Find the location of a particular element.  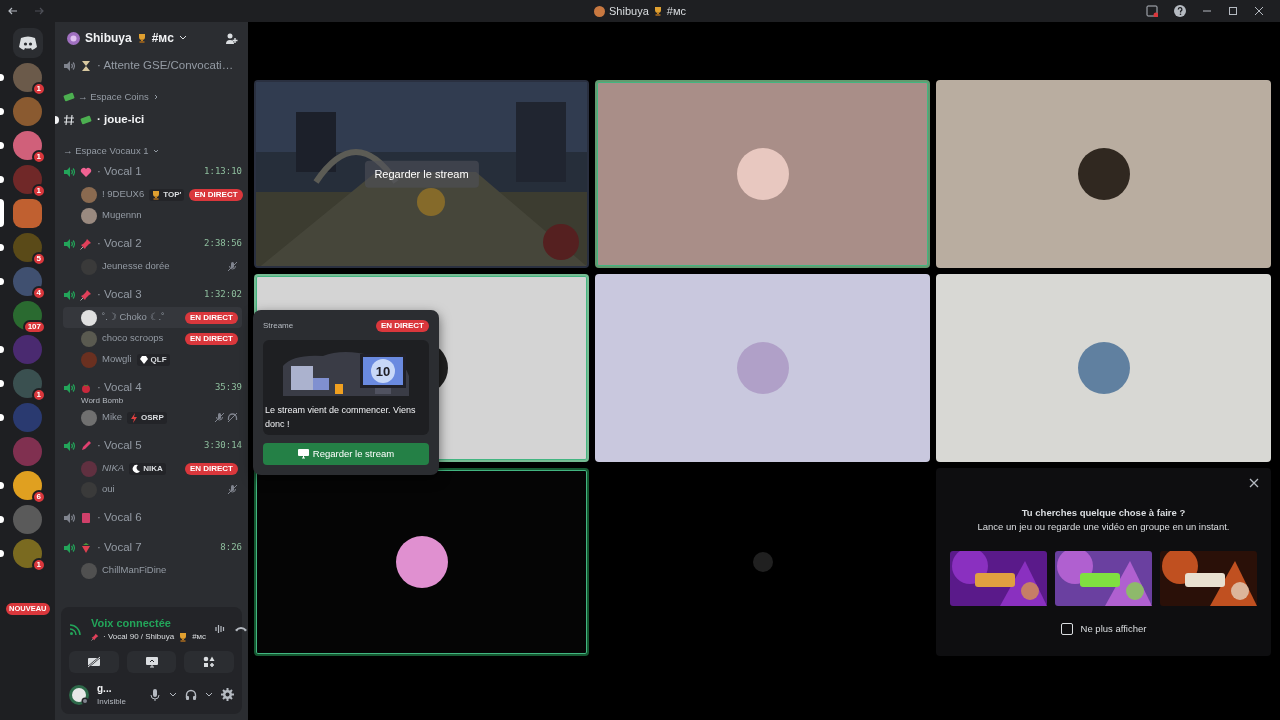

panel-title: Tu cherches quelque chose à faire ? is located at coordinates (1103, 513).